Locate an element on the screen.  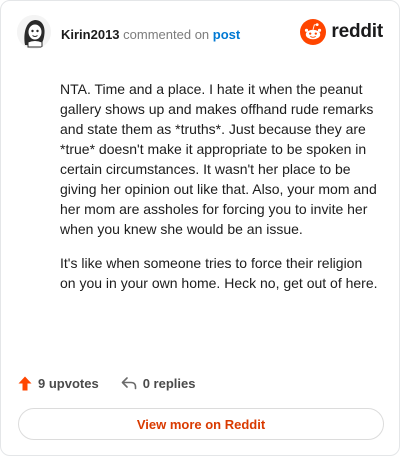
upvote-button: 9 upvotes is located at coordinates (58, 383).